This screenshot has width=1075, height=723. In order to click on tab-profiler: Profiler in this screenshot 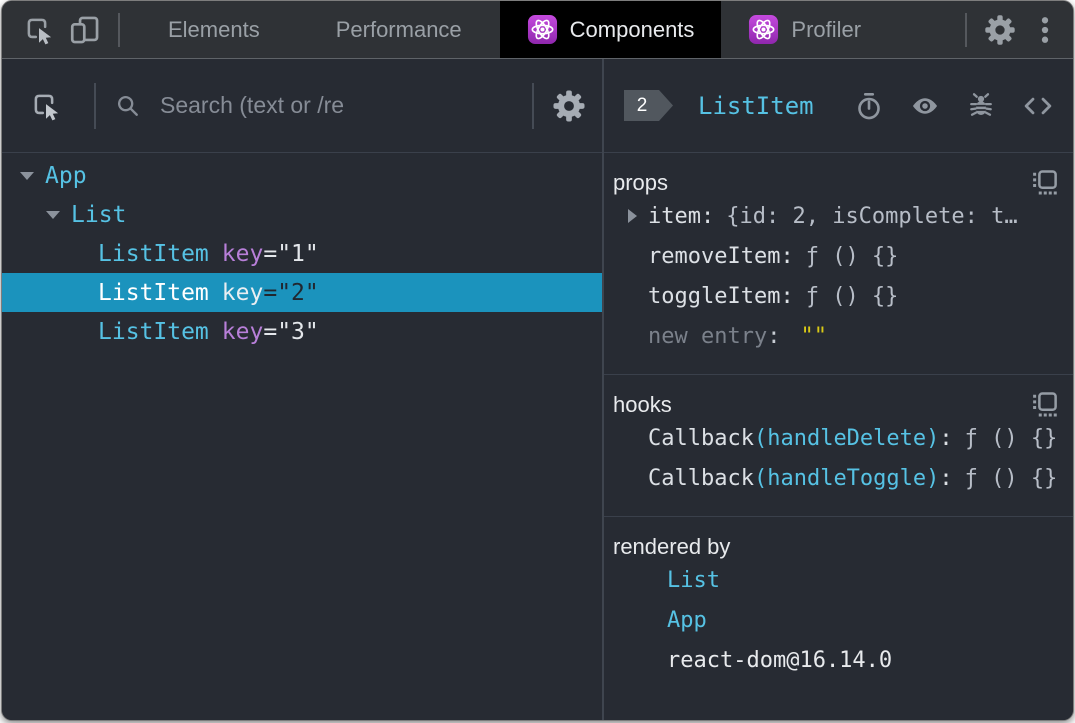, I will do `click(804, 29)`.